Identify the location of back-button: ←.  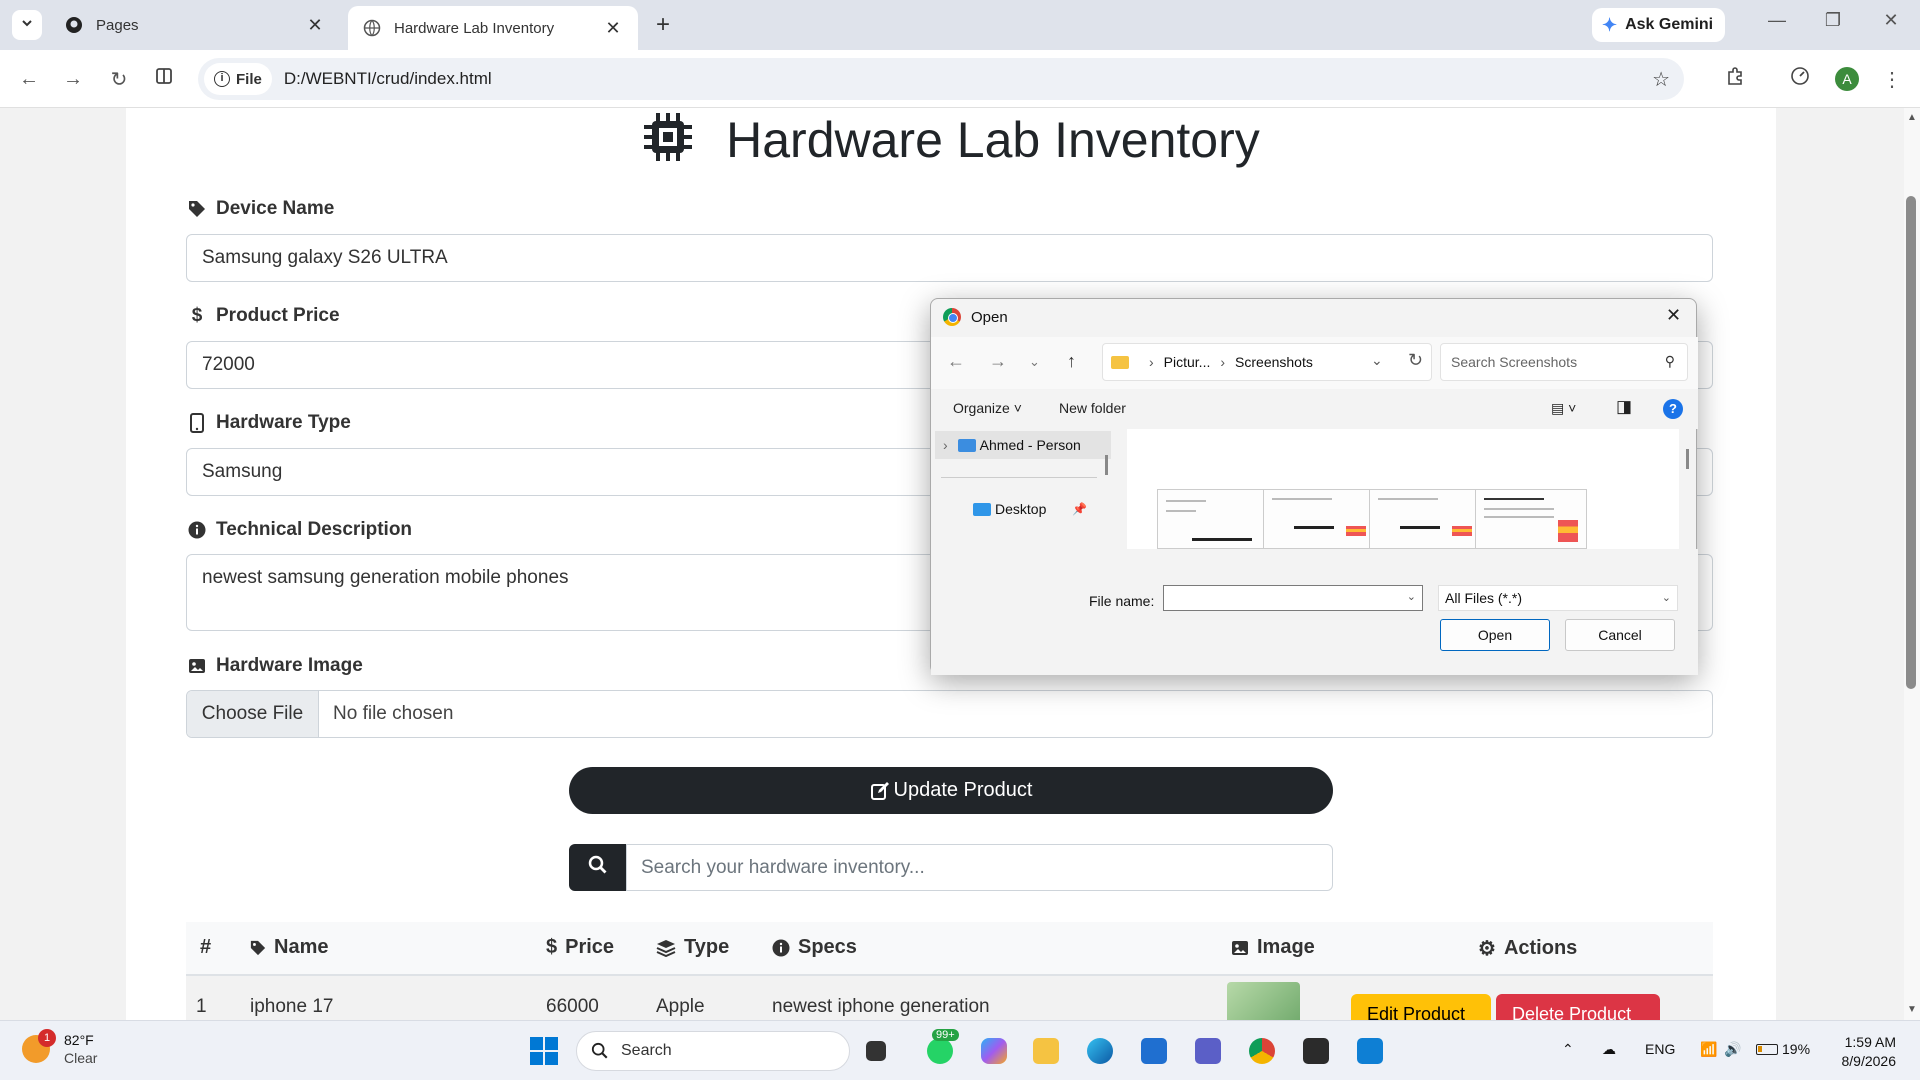
(29, 79).